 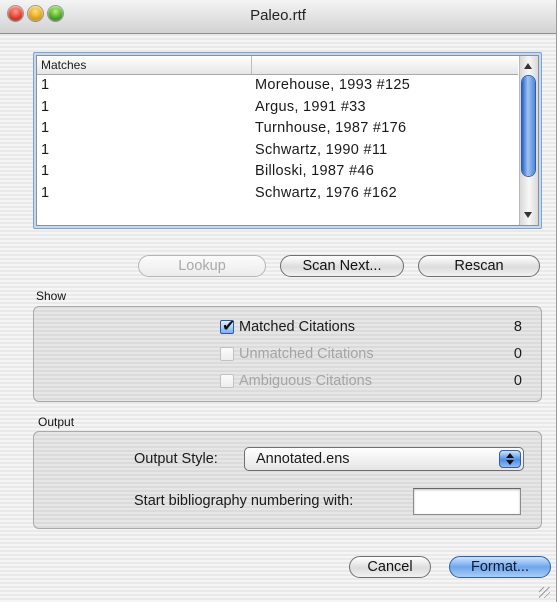 I want to click on title-bar: Paleo.rtf, so click(x=278, y=17).